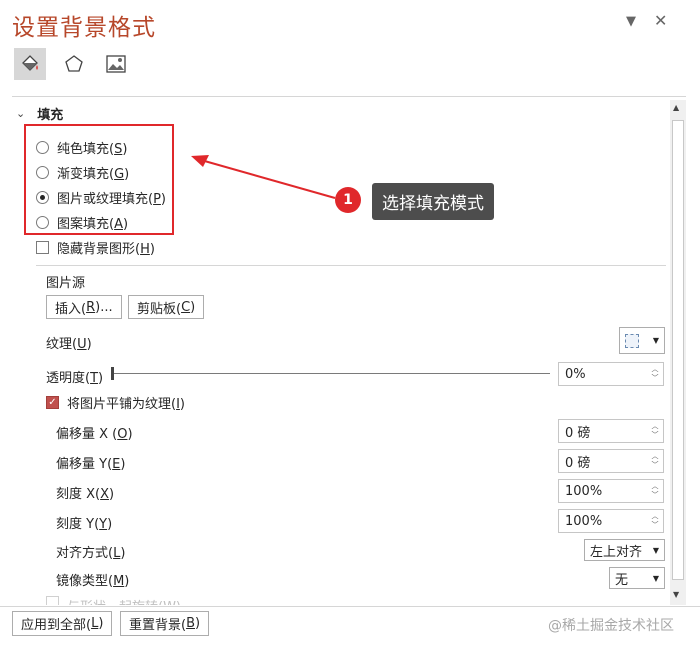 This screenshot has height=649, width=700. I want to click on highlight-box, so click(99, 179).